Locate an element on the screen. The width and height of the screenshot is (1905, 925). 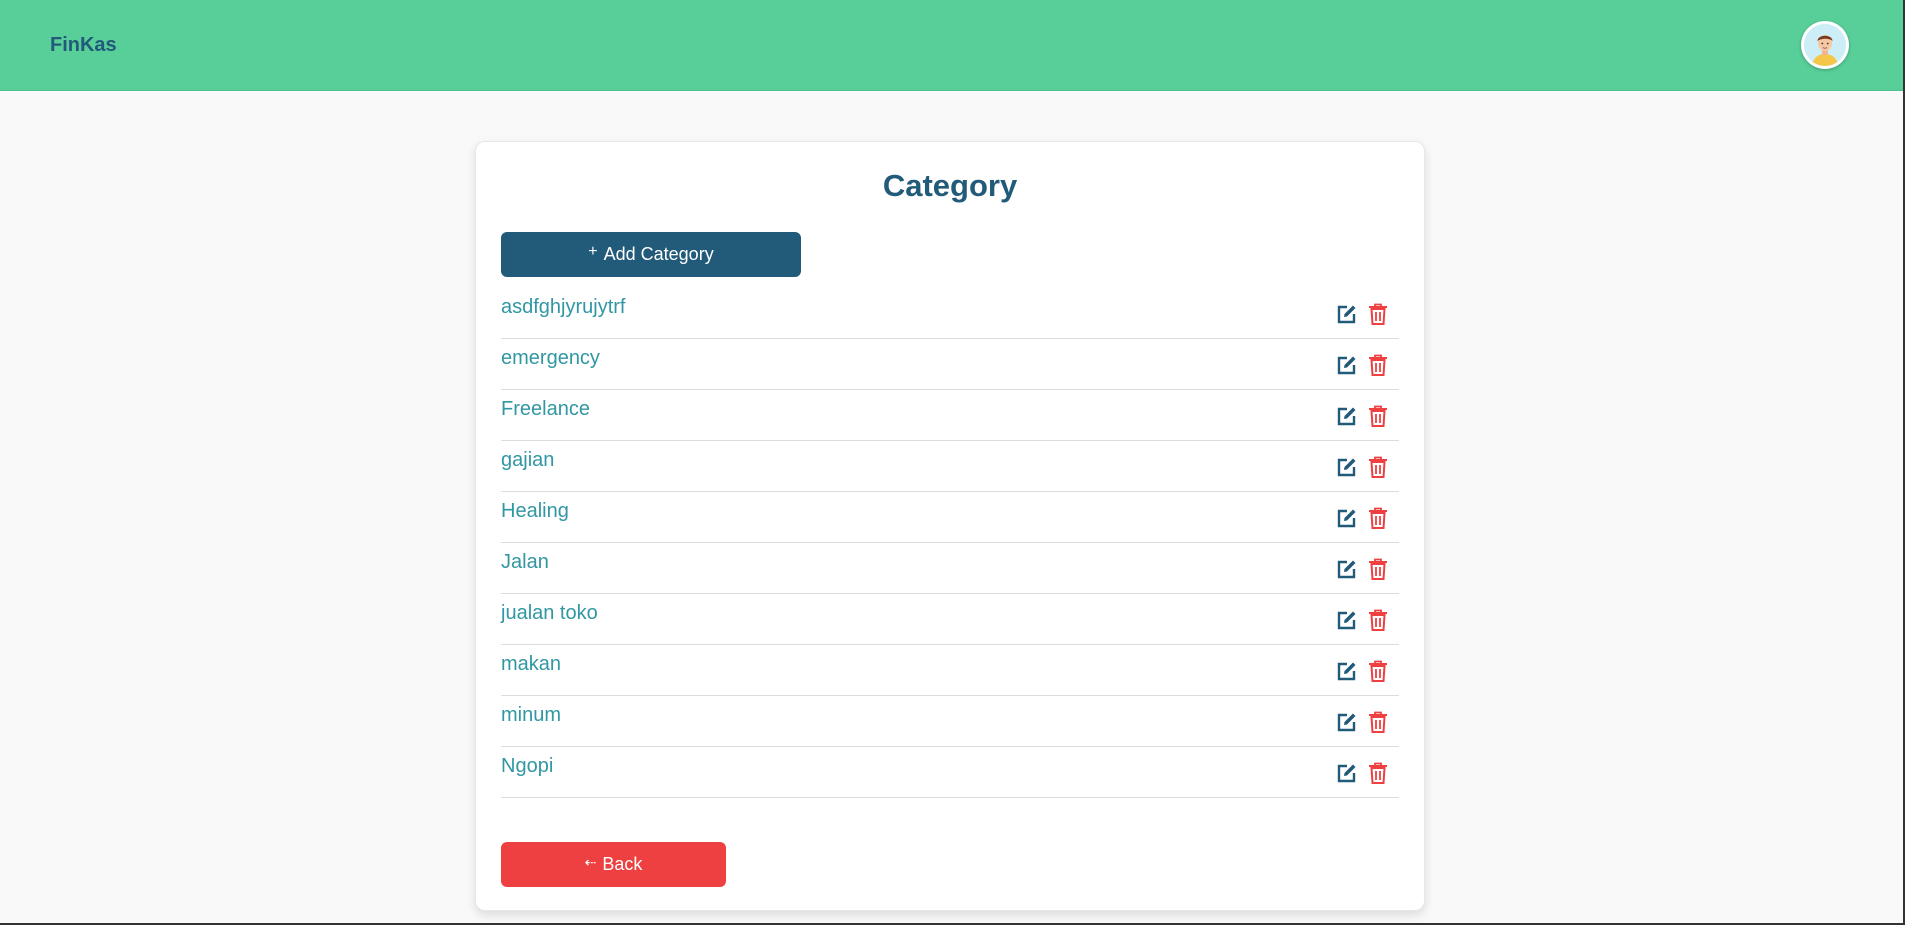
top-navbar: FinKas is located at coordinates (951, 45).